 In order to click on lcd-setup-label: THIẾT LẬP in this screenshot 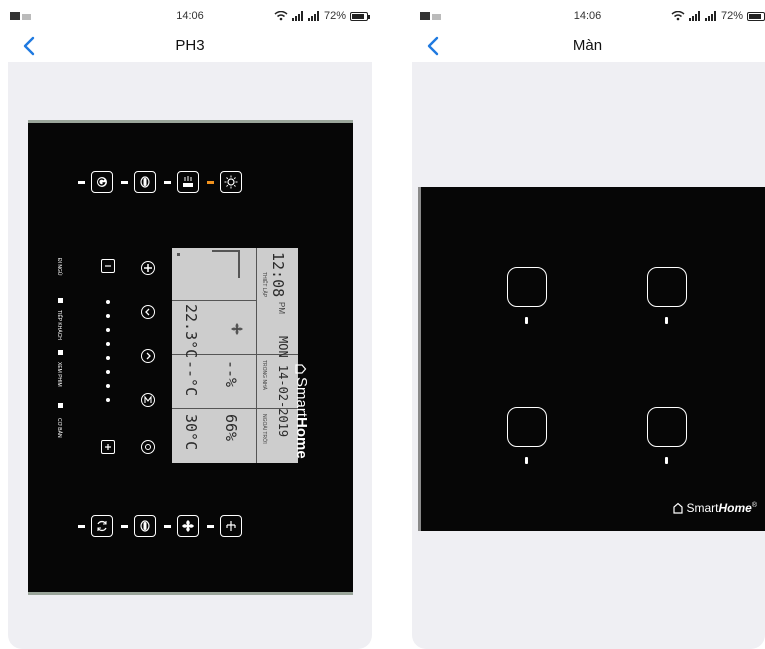, I will do `click(264, 285)`.